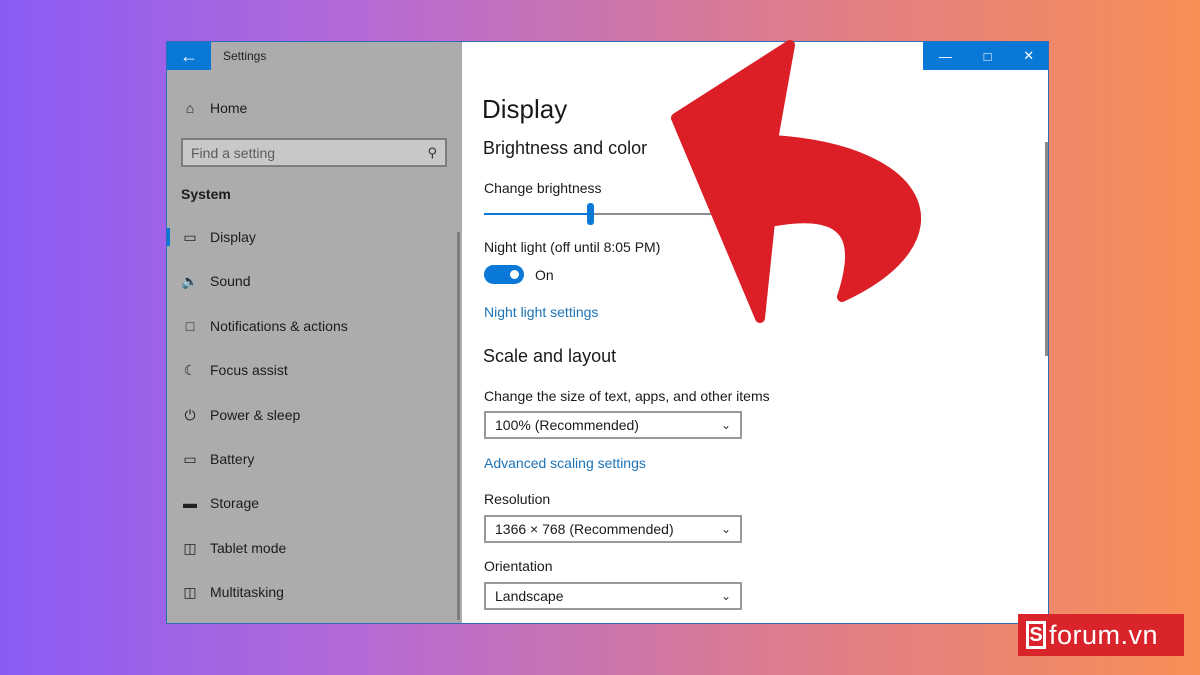 This screenshot has width=1200, height=675. I want to click on red-curved-arrow-icon, so click(796, 181).